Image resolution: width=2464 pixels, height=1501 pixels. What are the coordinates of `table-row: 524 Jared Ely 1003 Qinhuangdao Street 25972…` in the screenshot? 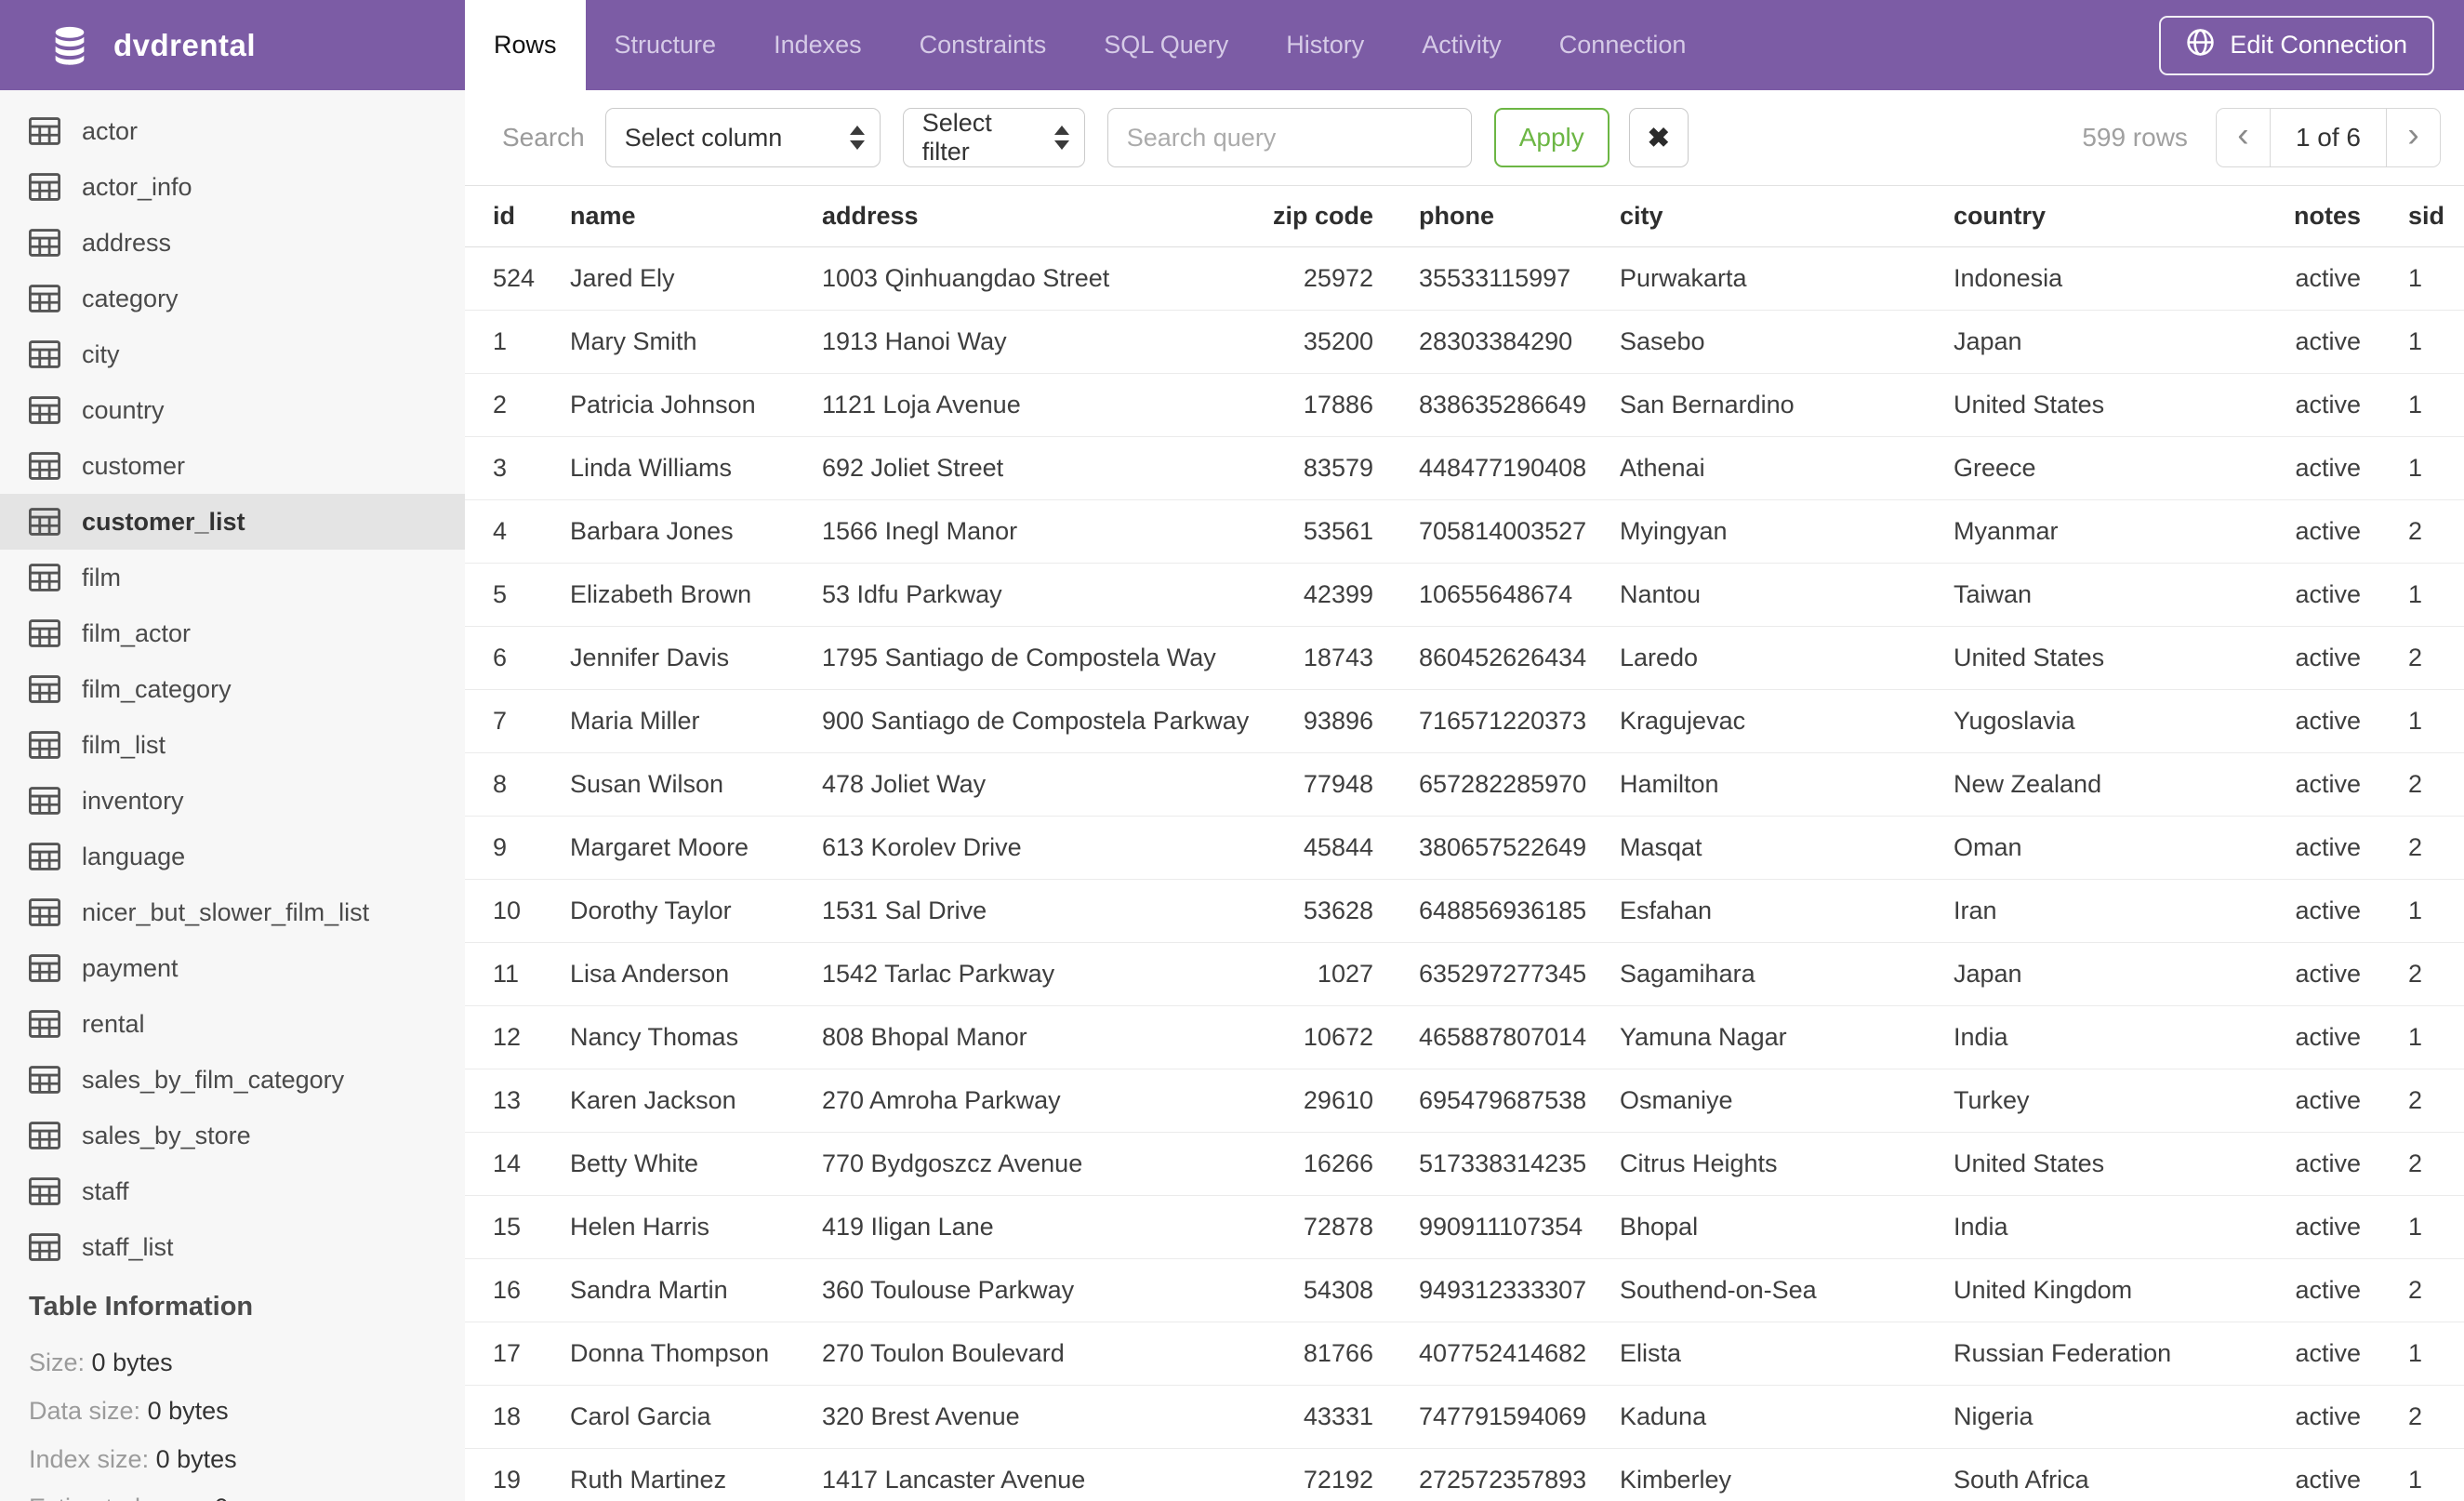 It's located at (1464, 278).